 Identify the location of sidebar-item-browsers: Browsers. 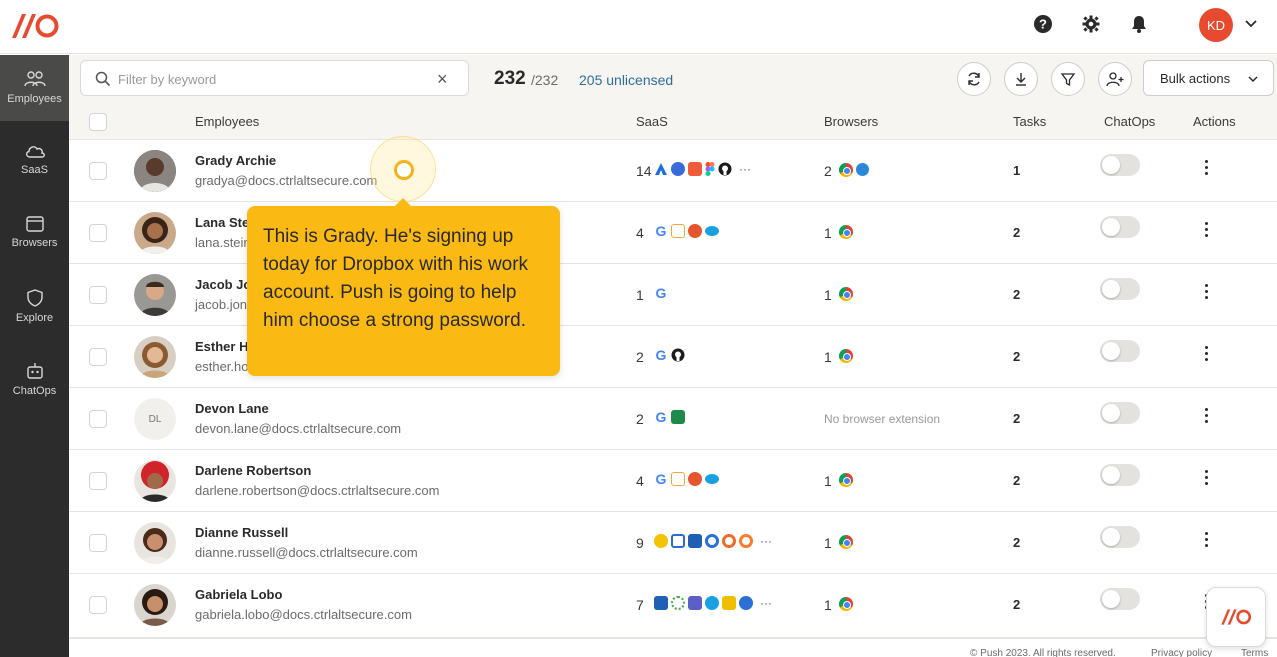
(34, 234).